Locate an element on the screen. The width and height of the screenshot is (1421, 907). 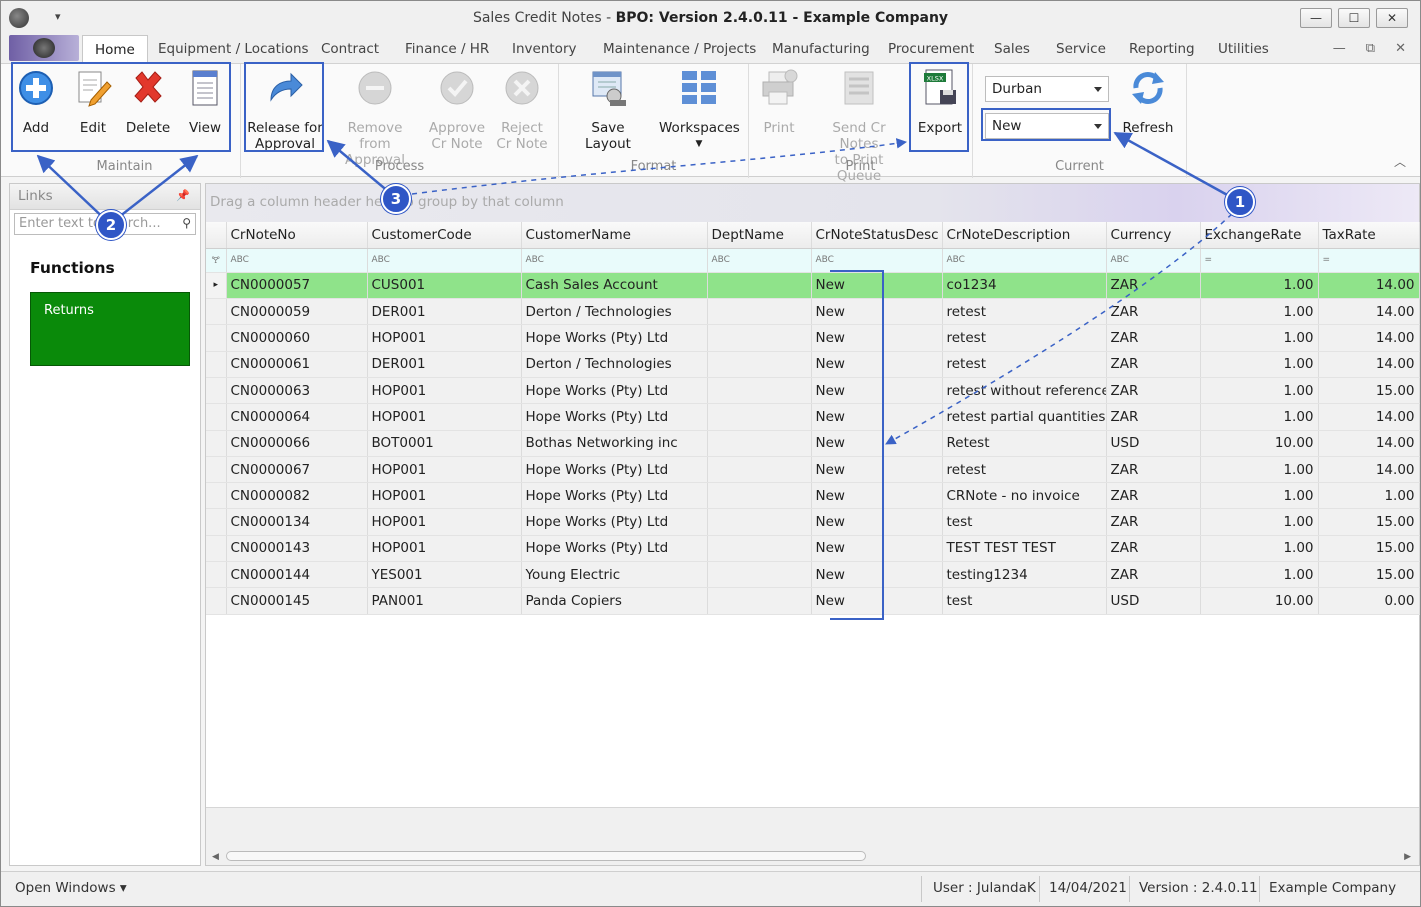
tab-reporting: Reporting is located at coordinates (1162, 49).